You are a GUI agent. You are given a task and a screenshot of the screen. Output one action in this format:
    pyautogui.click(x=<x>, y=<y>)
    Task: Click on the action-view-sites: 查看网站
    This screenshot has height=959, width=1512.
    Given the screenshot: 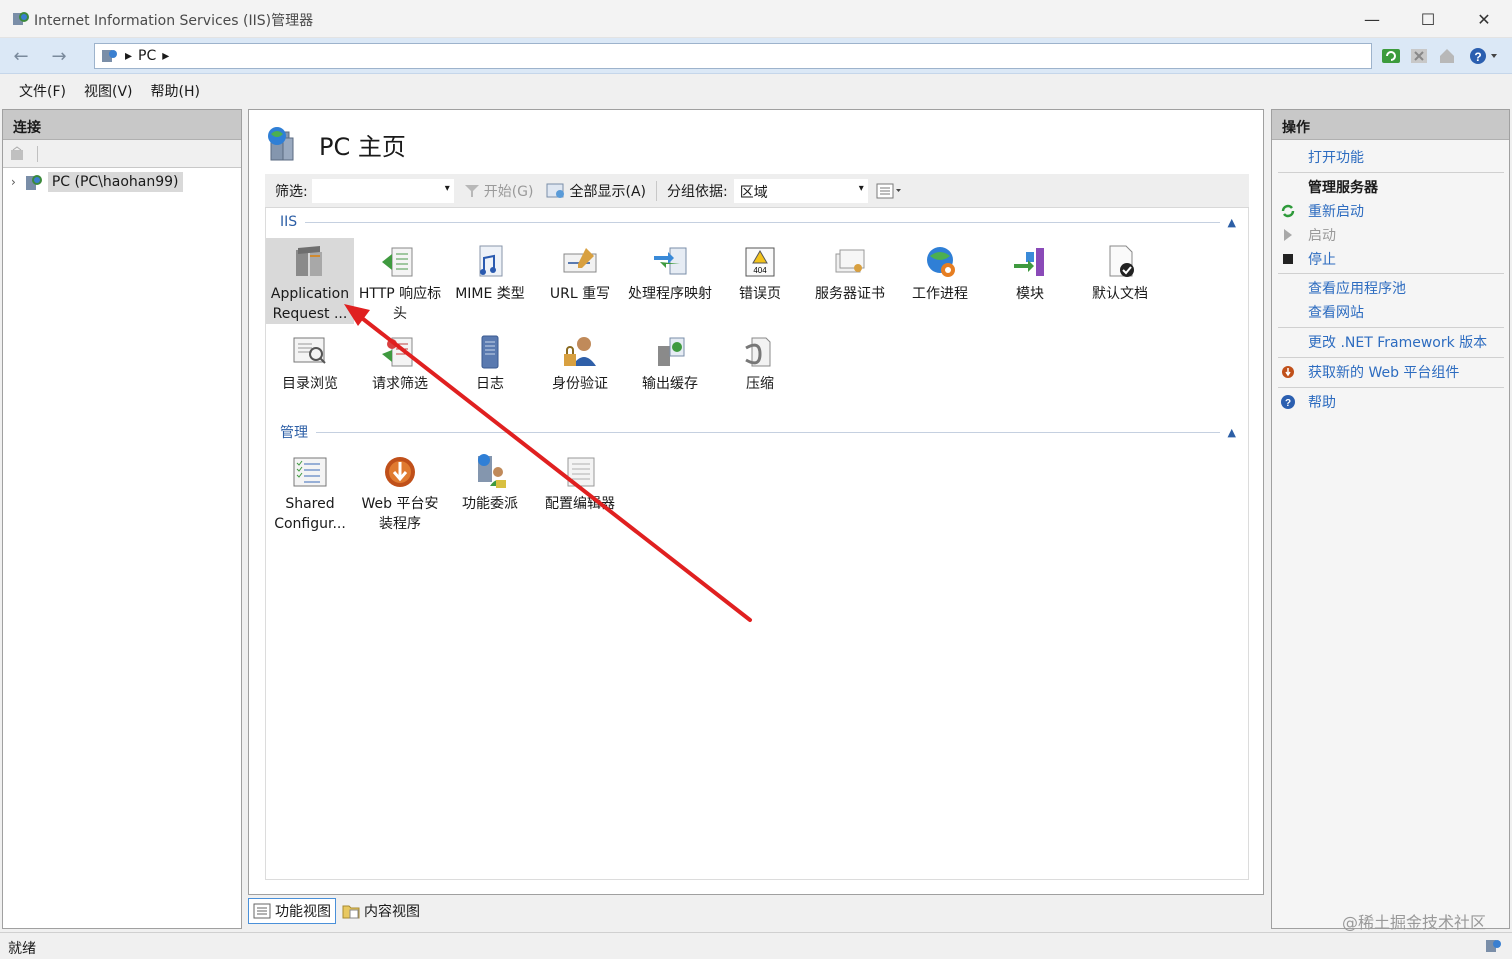 What is the action you would take?
    pyautogui.click(x=1322, y=312)
    